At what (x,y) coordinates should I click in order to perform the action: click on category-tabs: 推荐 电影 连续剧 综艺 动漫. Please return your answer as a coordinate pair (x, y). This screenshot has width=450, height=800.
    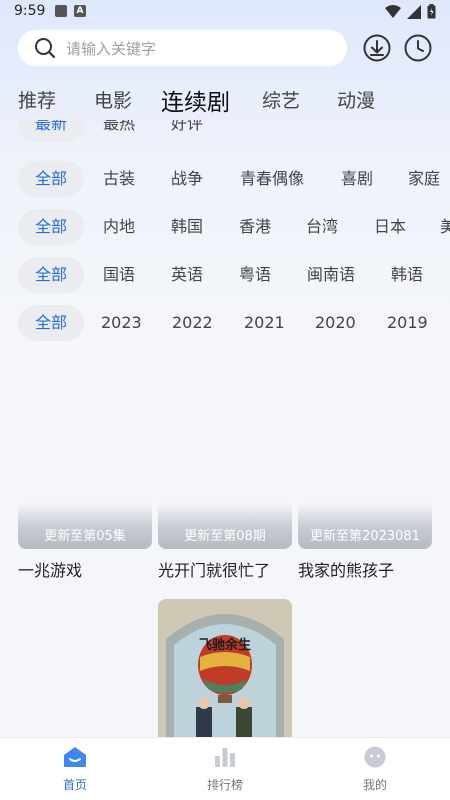
    Looking at the image, I should click on (225, 100).